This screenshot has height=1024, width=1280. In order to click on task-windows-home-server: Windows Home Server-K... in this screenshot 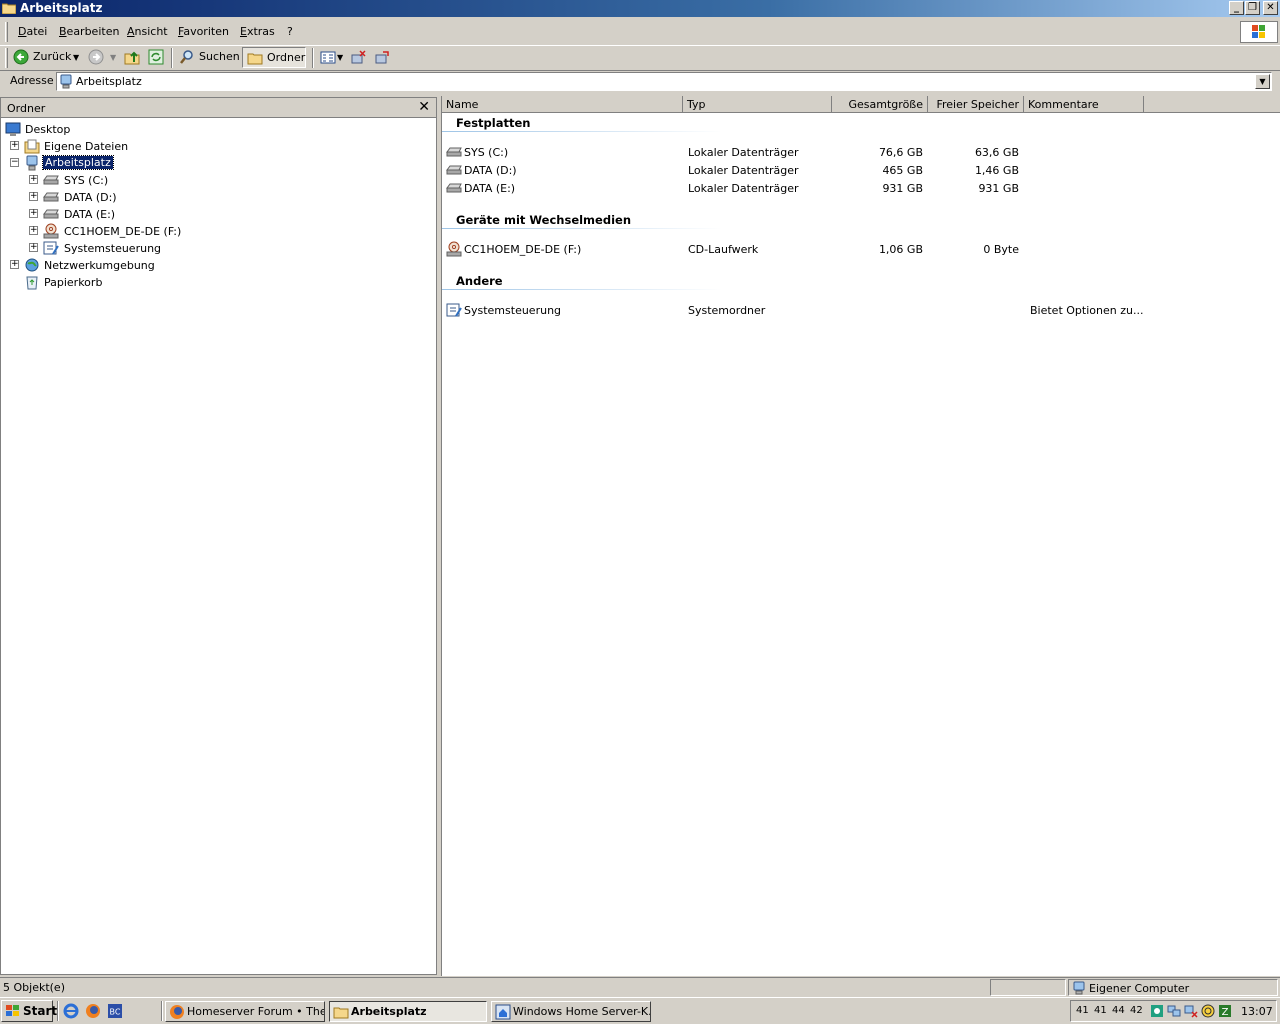, I will do `click(571, 1011)`.